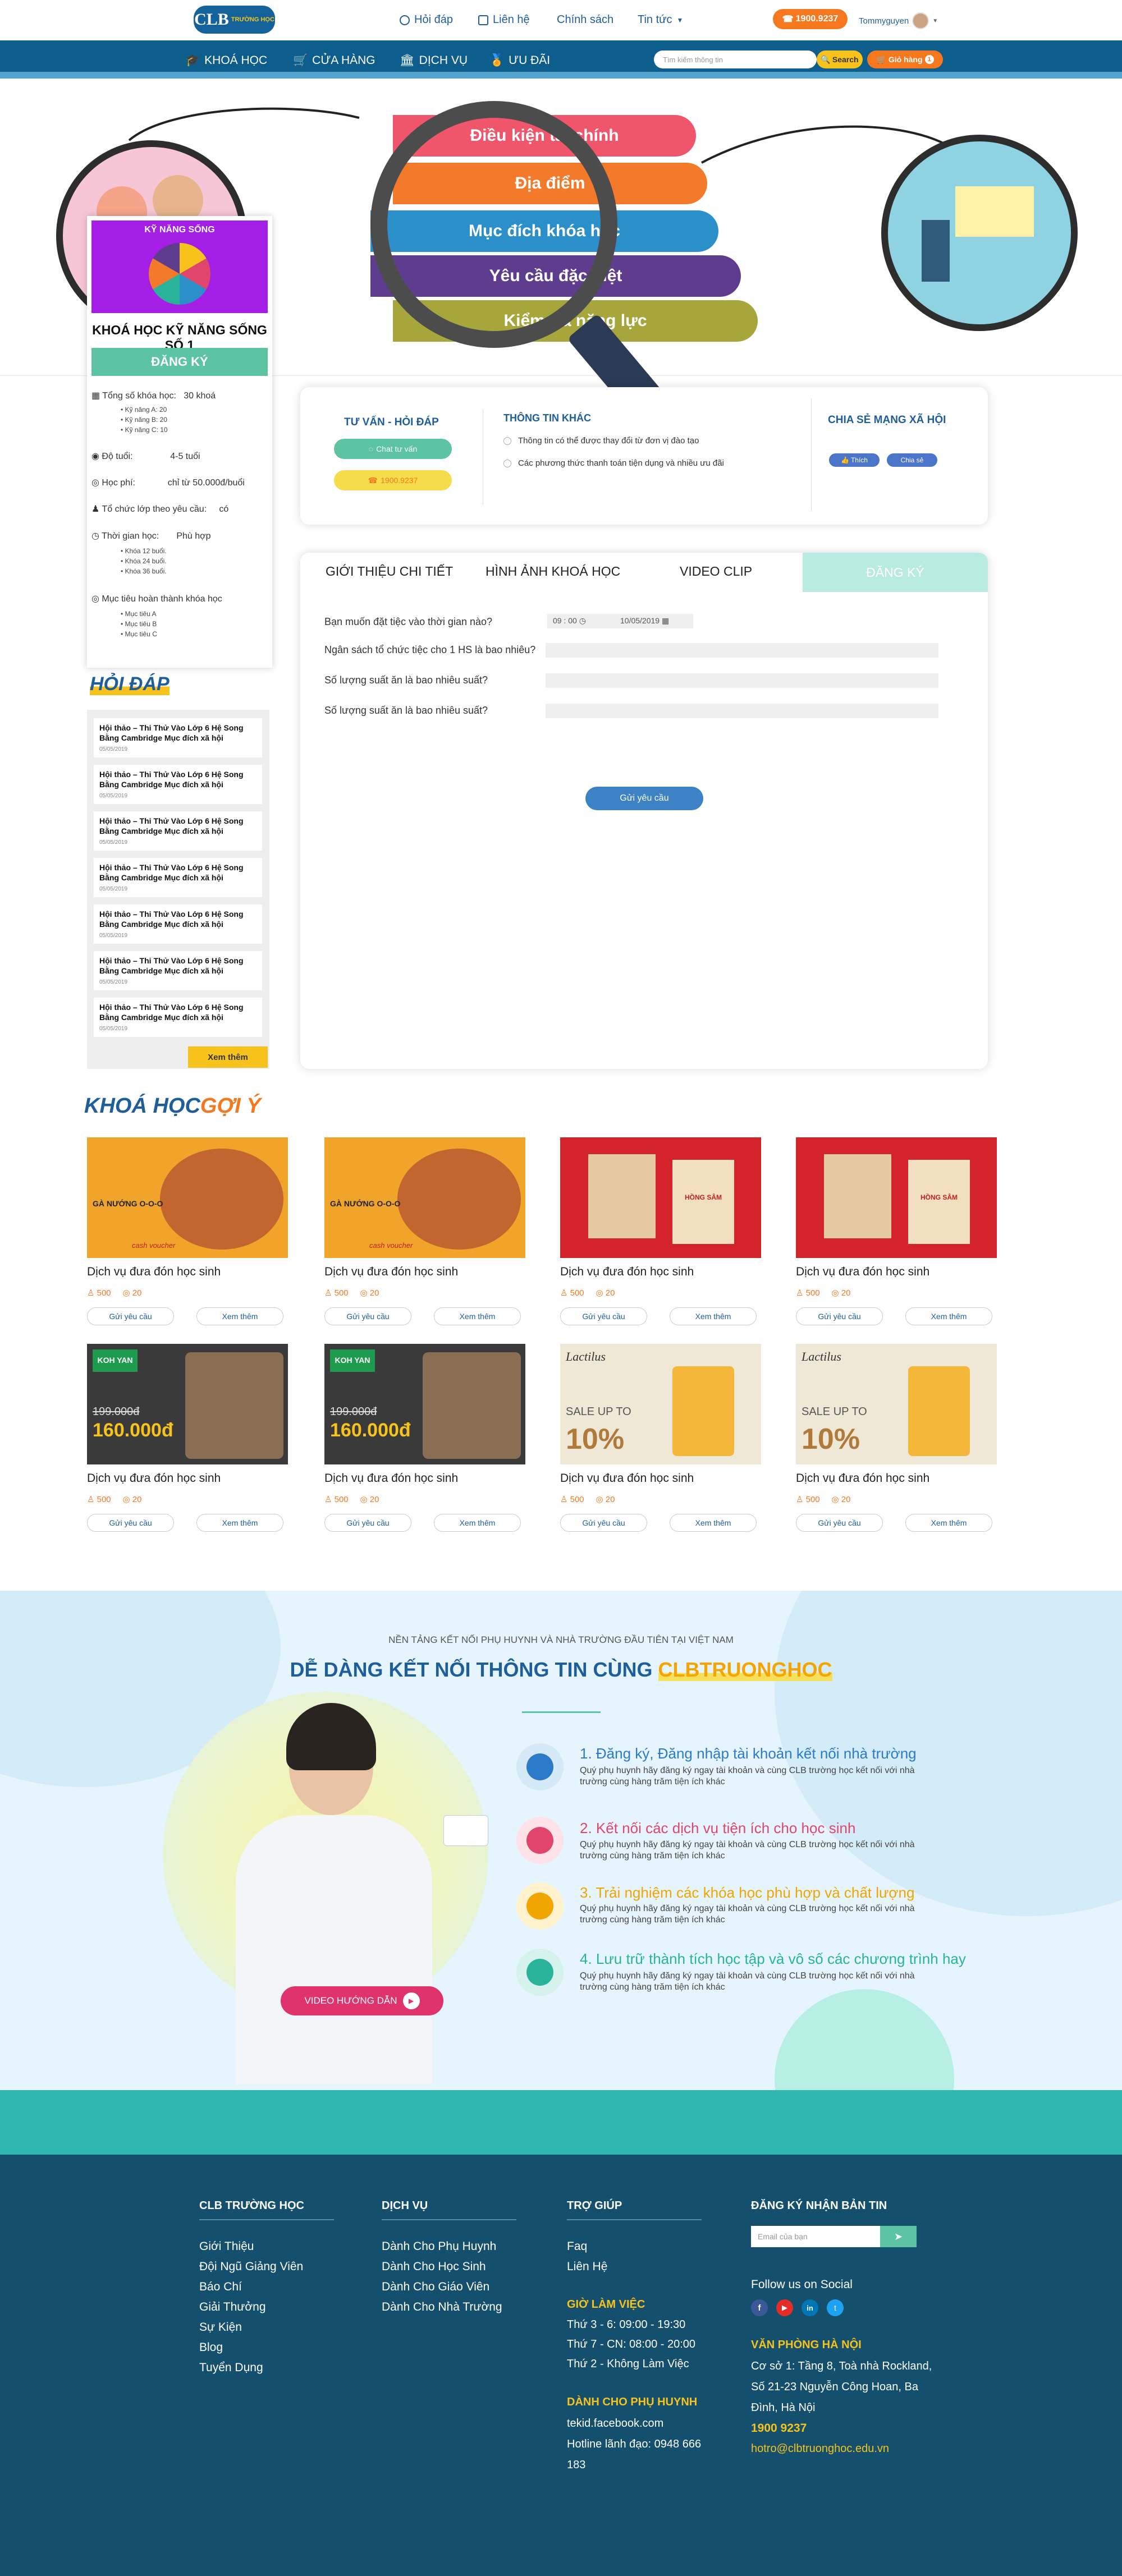  I want to click on facebook-link: tekid.facebook.com, so click(615, 2423).